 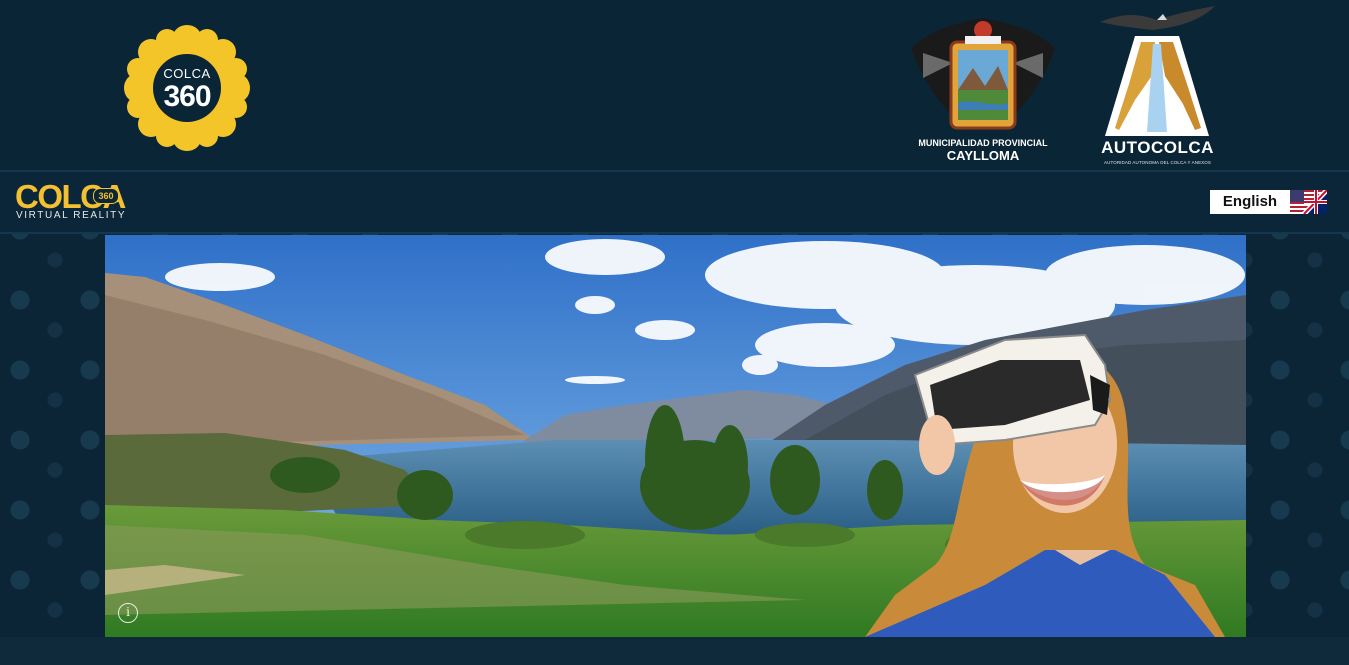 What do you see at coordinates (983, 155) in the screenshot?
I see `crest-caption-line2: CAYLLOMA` at bounding box center [983, 155].